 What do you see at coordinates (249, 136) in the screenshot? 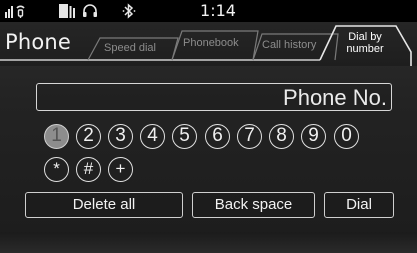
I see `key-7: 7` at bounding box center [249, 136].